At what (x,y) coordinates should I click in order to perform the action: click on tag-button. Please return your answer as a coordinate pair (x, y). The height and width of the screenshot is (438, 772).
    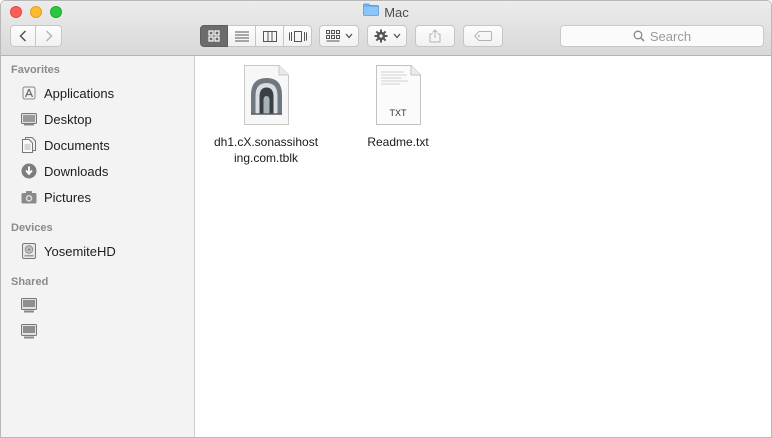
    Looking at the image, I should click on (483, 36).